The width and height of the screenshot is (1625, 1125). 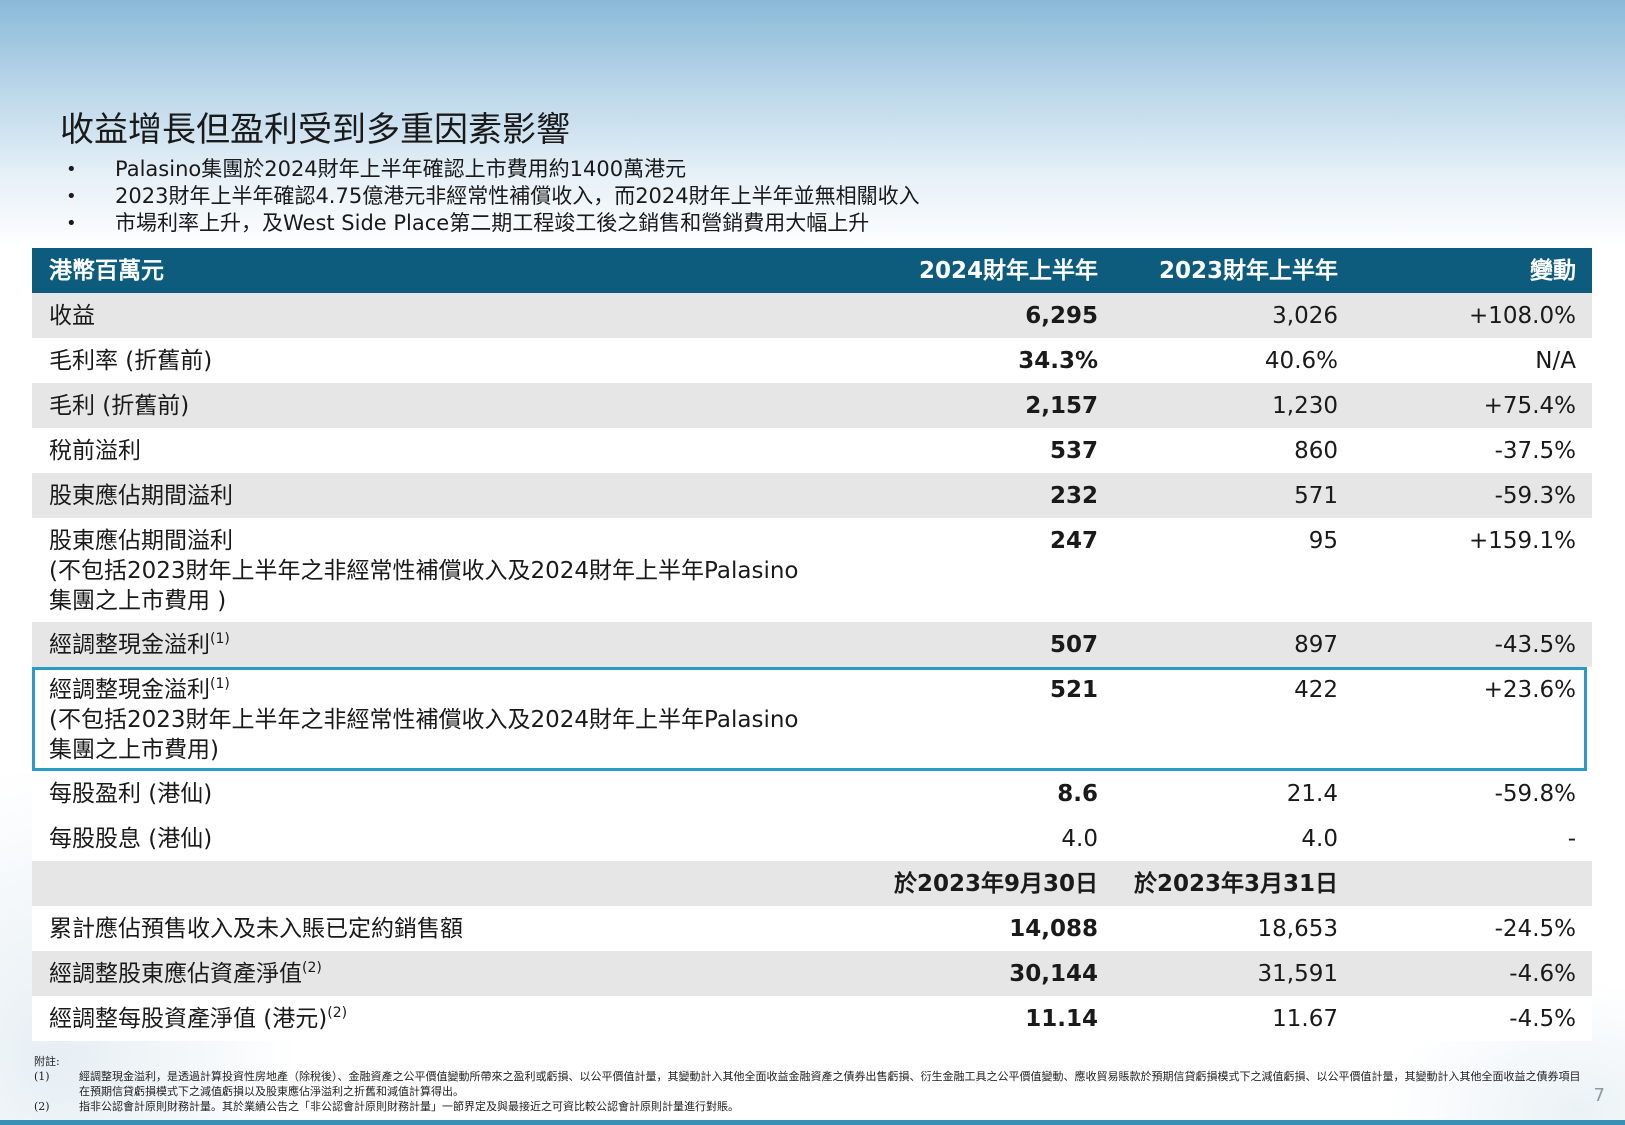 What do you see at coordinates (1535, 929) in the screenshot?
I see `value-change: -24.5%` at bounding box center [1535, 929].